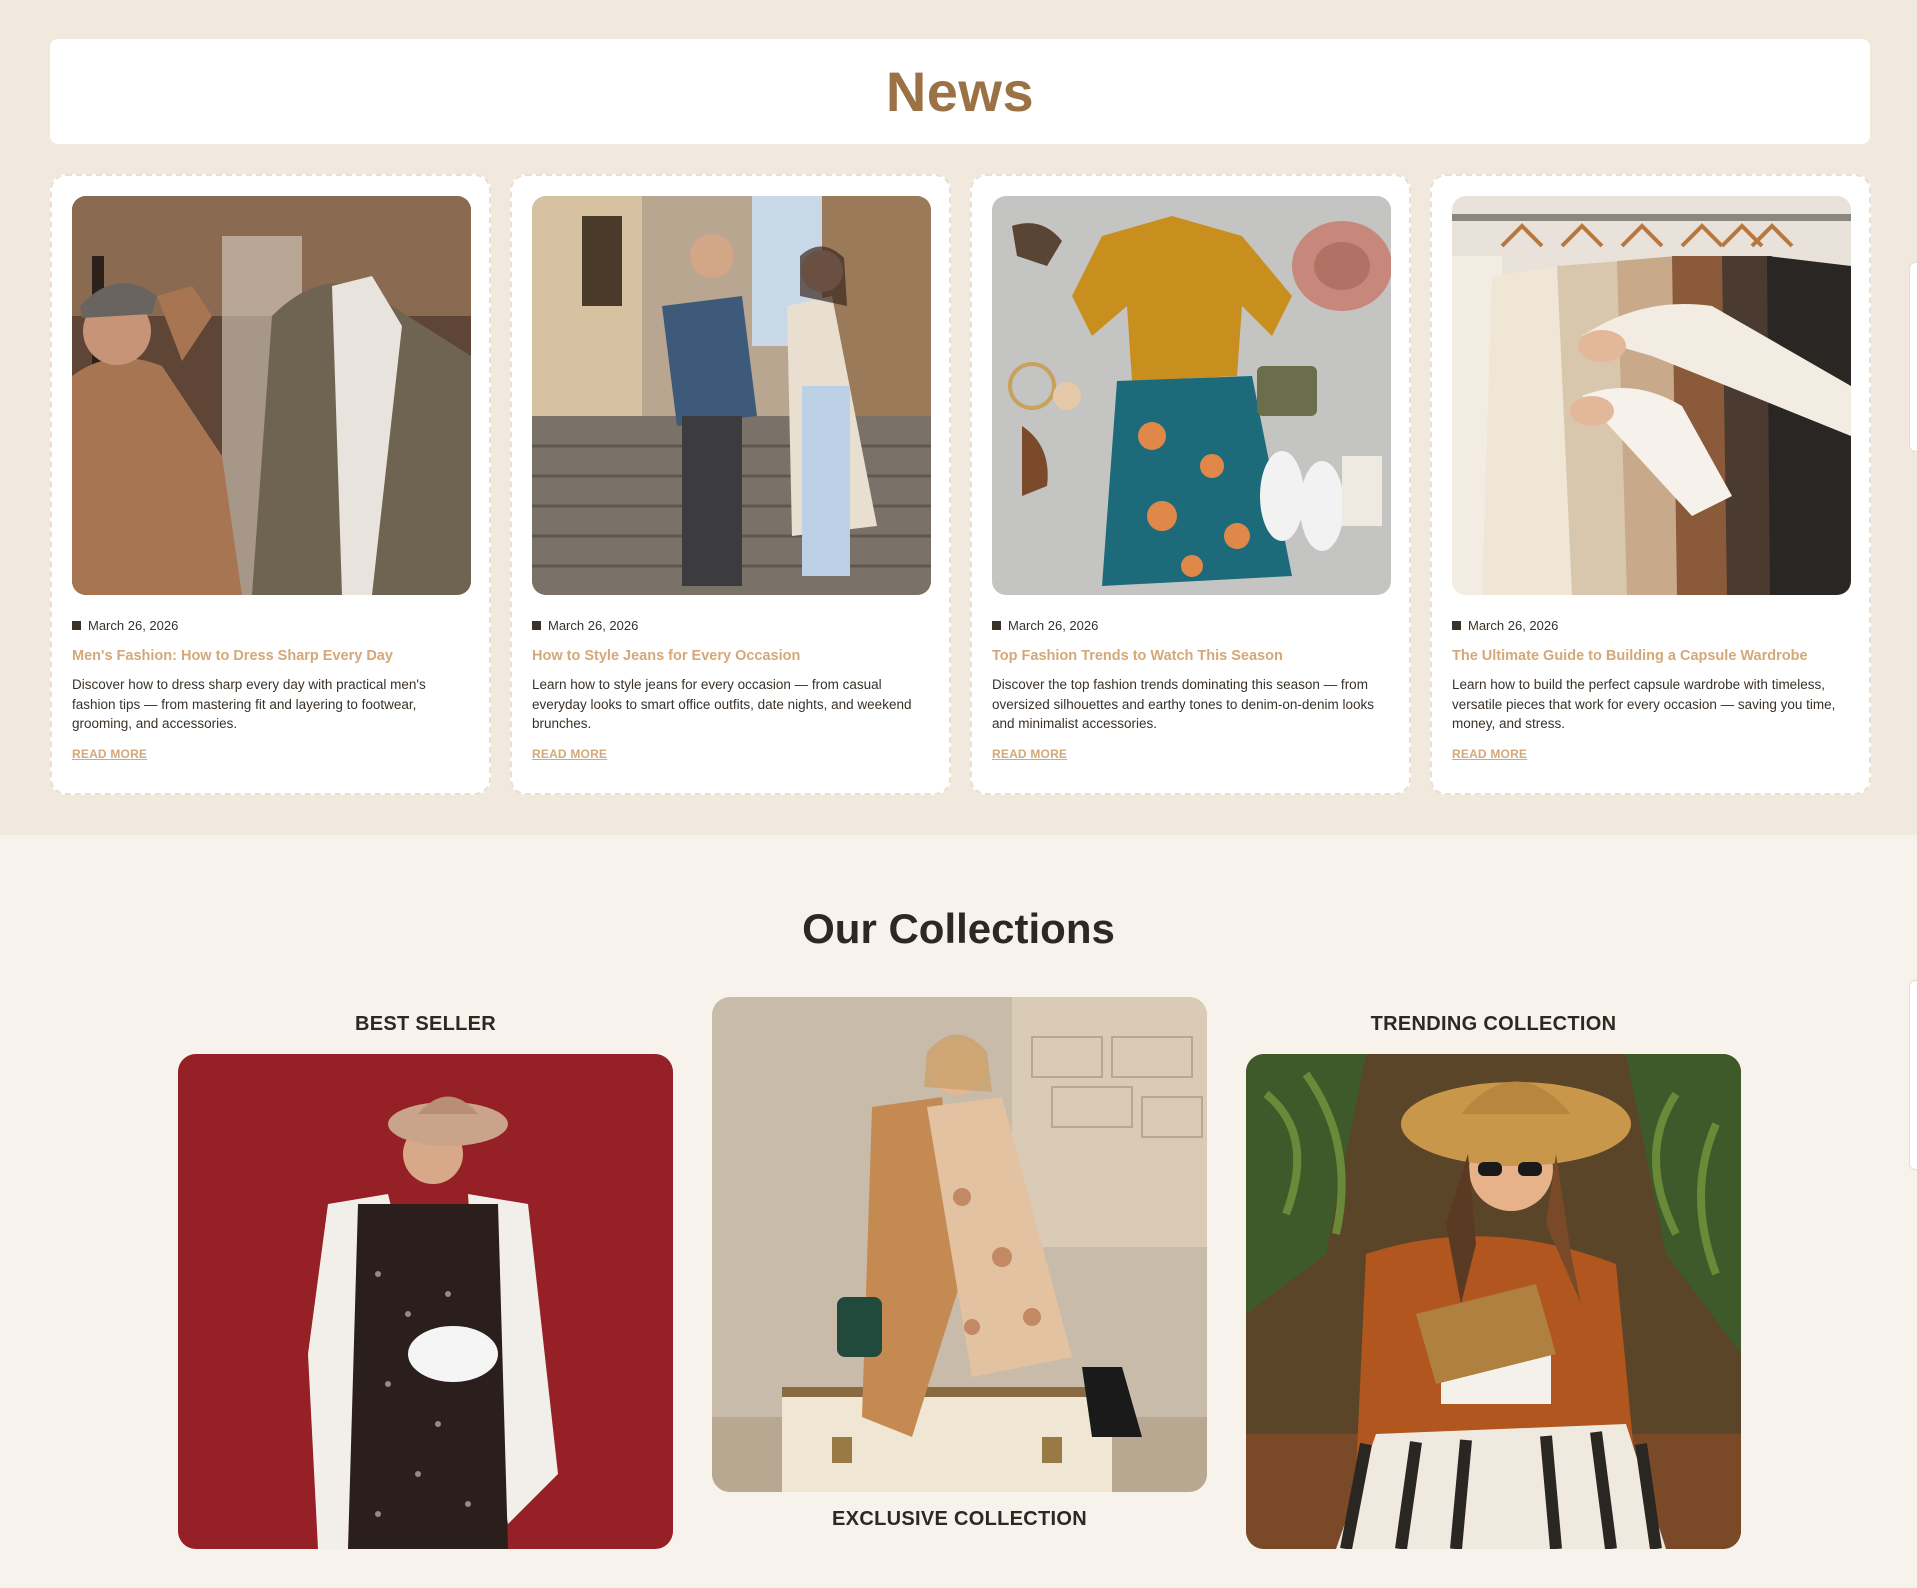  I want to click on collection-label: TRENDING COLLECTION, so click(1493, 1024).